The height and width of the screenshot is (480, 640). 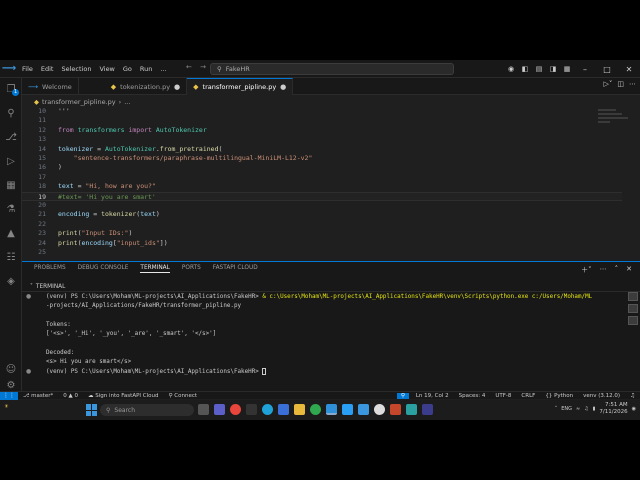 What do you see at coordinates (607, 69) in the screenshot?
I see `maximize-icon: □` at bounding box center [607, 69].